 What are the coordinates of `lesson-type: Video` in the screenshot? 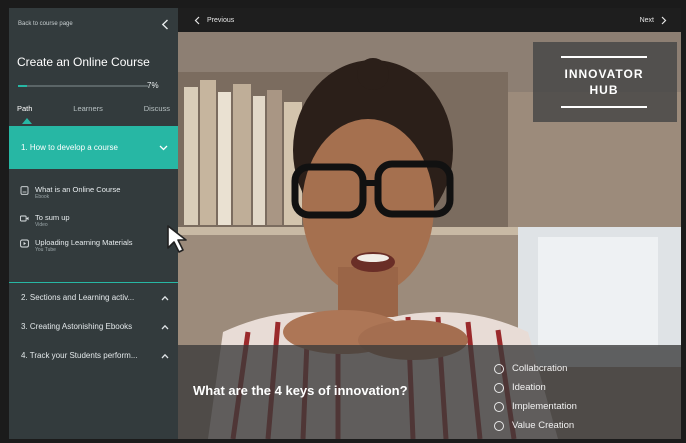 It's located at (41, 225).